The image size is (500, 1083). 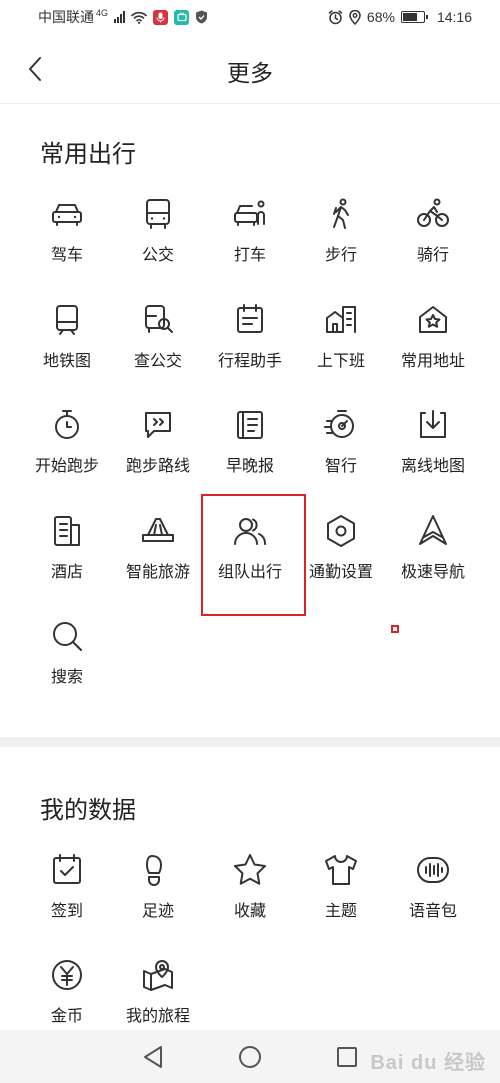 I want to click on grid-item-bus-search: 查公交, so click(x=158, y=338).